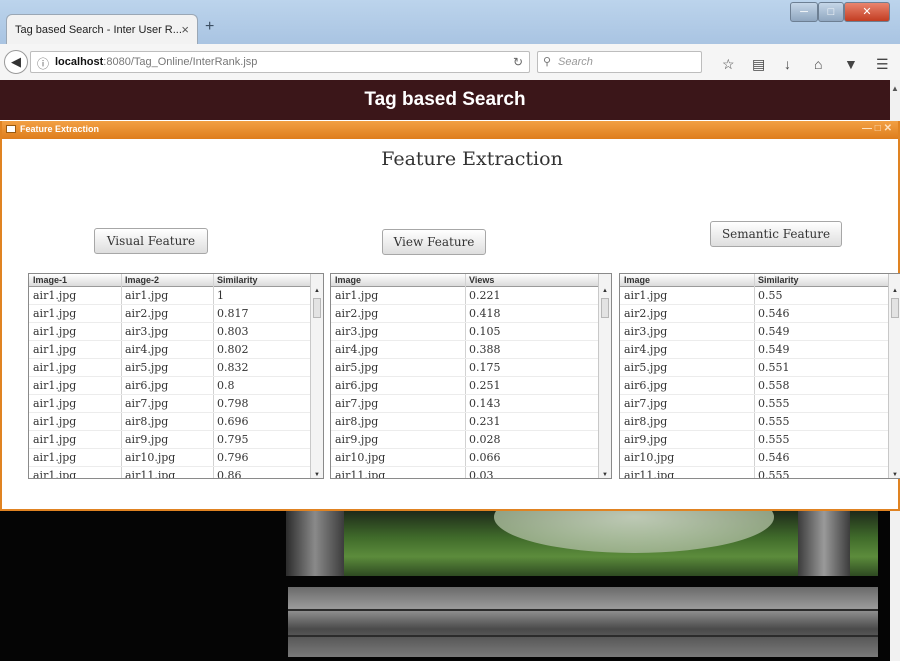 The width and height of the screenshot is (900, 661). I want to click on url-text: localhost:8080/Tag_Online/InterRank.jsp, so click(156, 62).